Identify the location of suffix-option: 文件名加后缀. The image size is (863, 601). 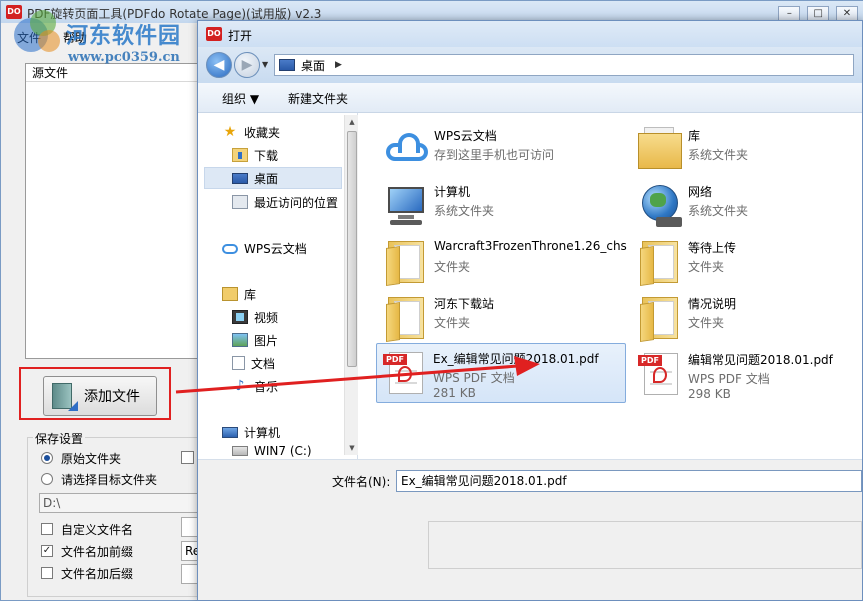
(87, 573).